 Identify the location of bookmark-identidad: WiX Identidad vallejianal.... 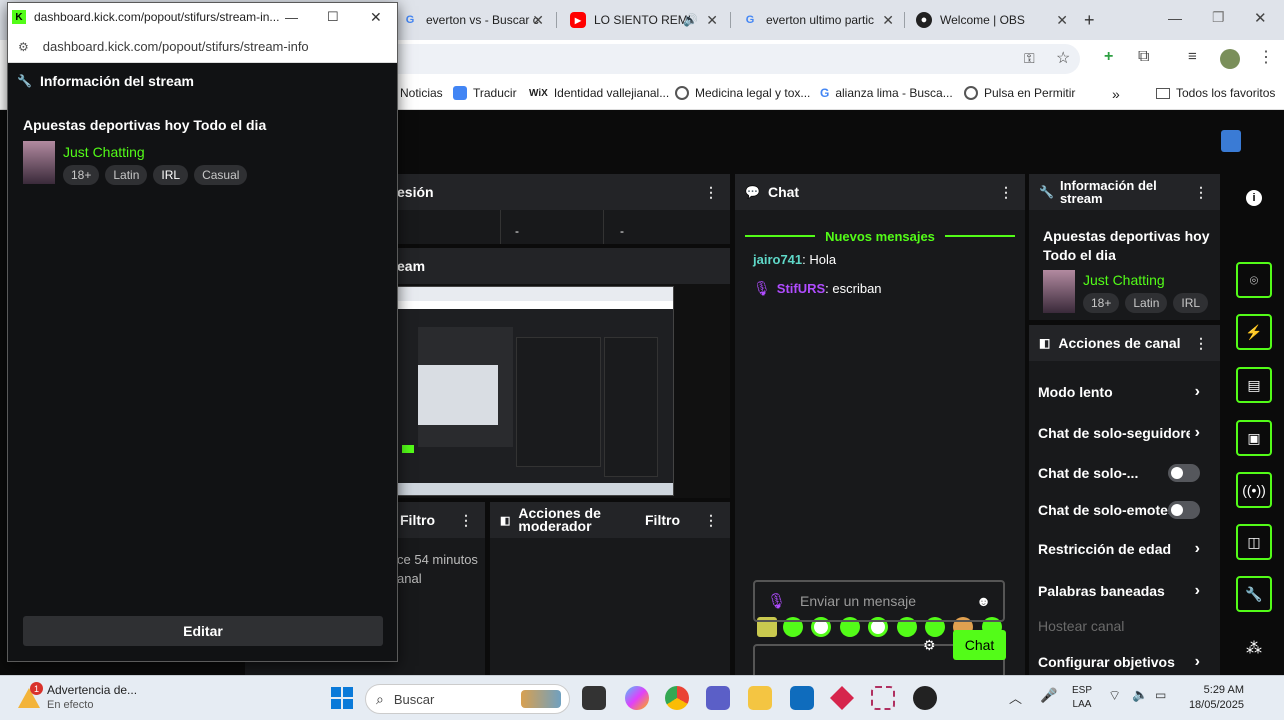
(599, 93).